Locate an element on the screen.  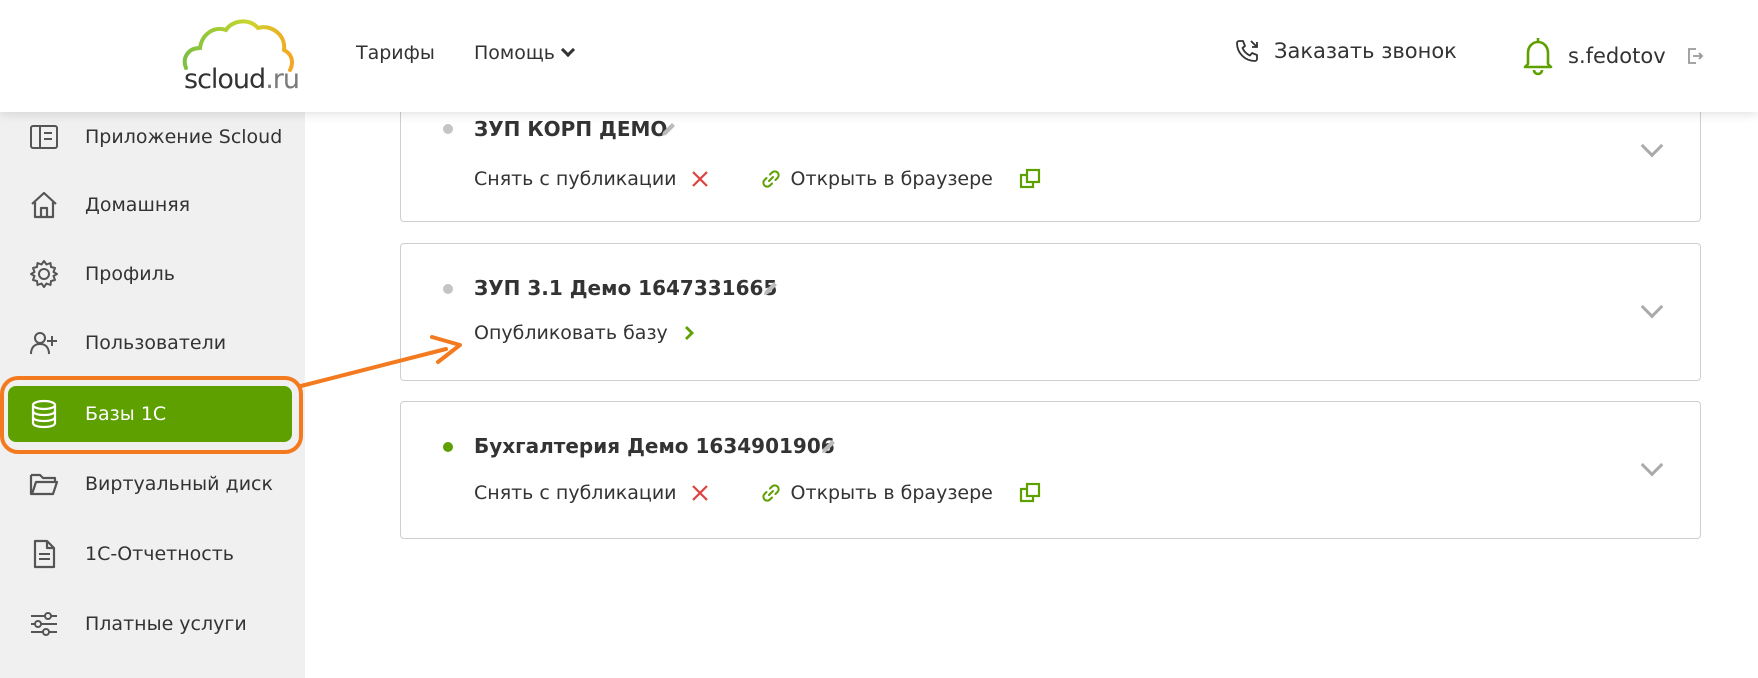
bell-icon is located at coordinates (1538, 56).